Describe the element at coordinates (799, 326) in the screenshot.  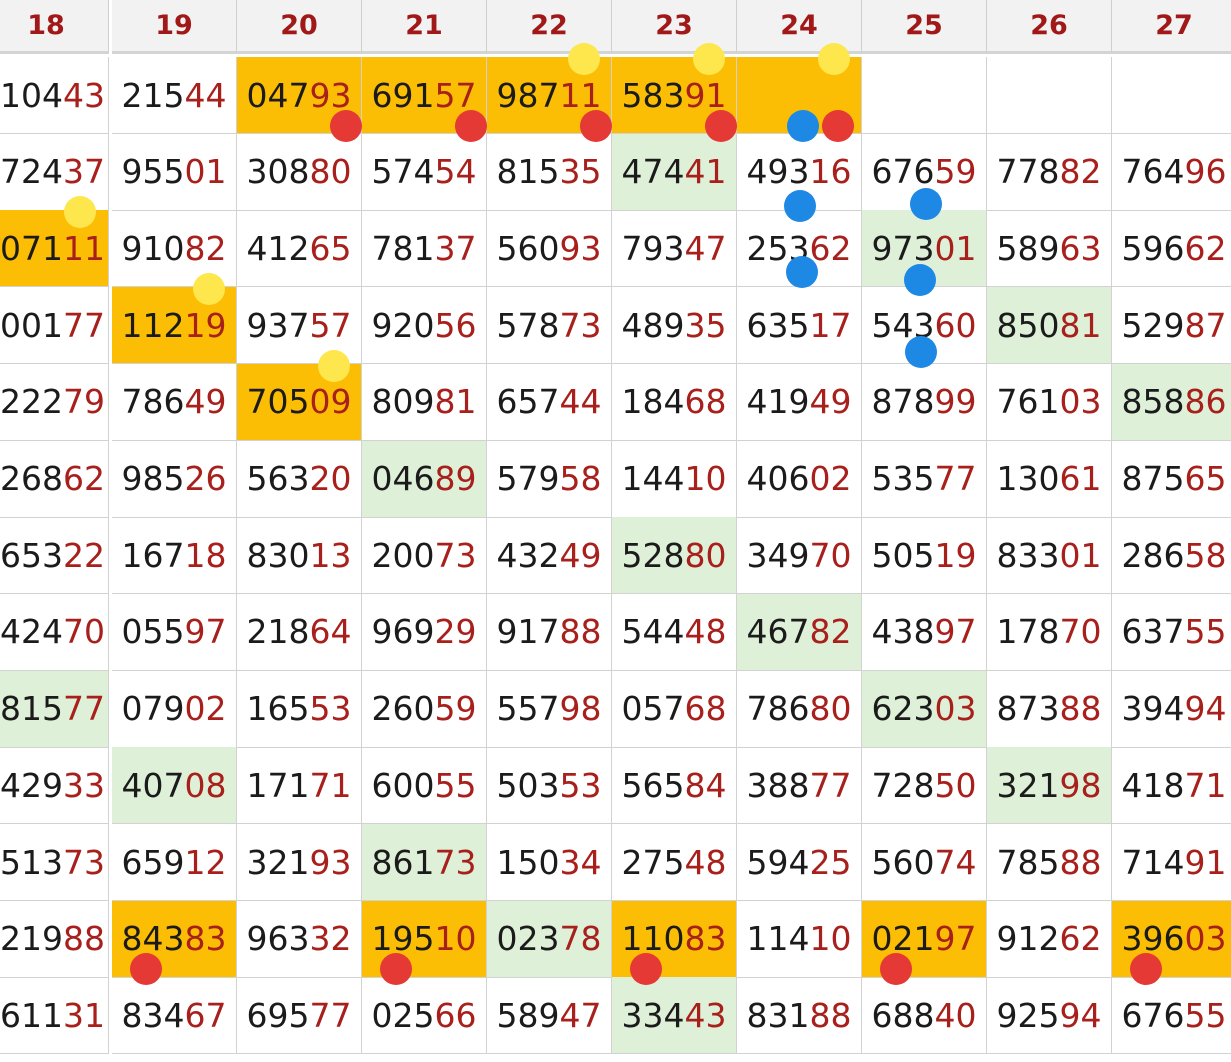
I see `table-cell: 635 17` at that location.